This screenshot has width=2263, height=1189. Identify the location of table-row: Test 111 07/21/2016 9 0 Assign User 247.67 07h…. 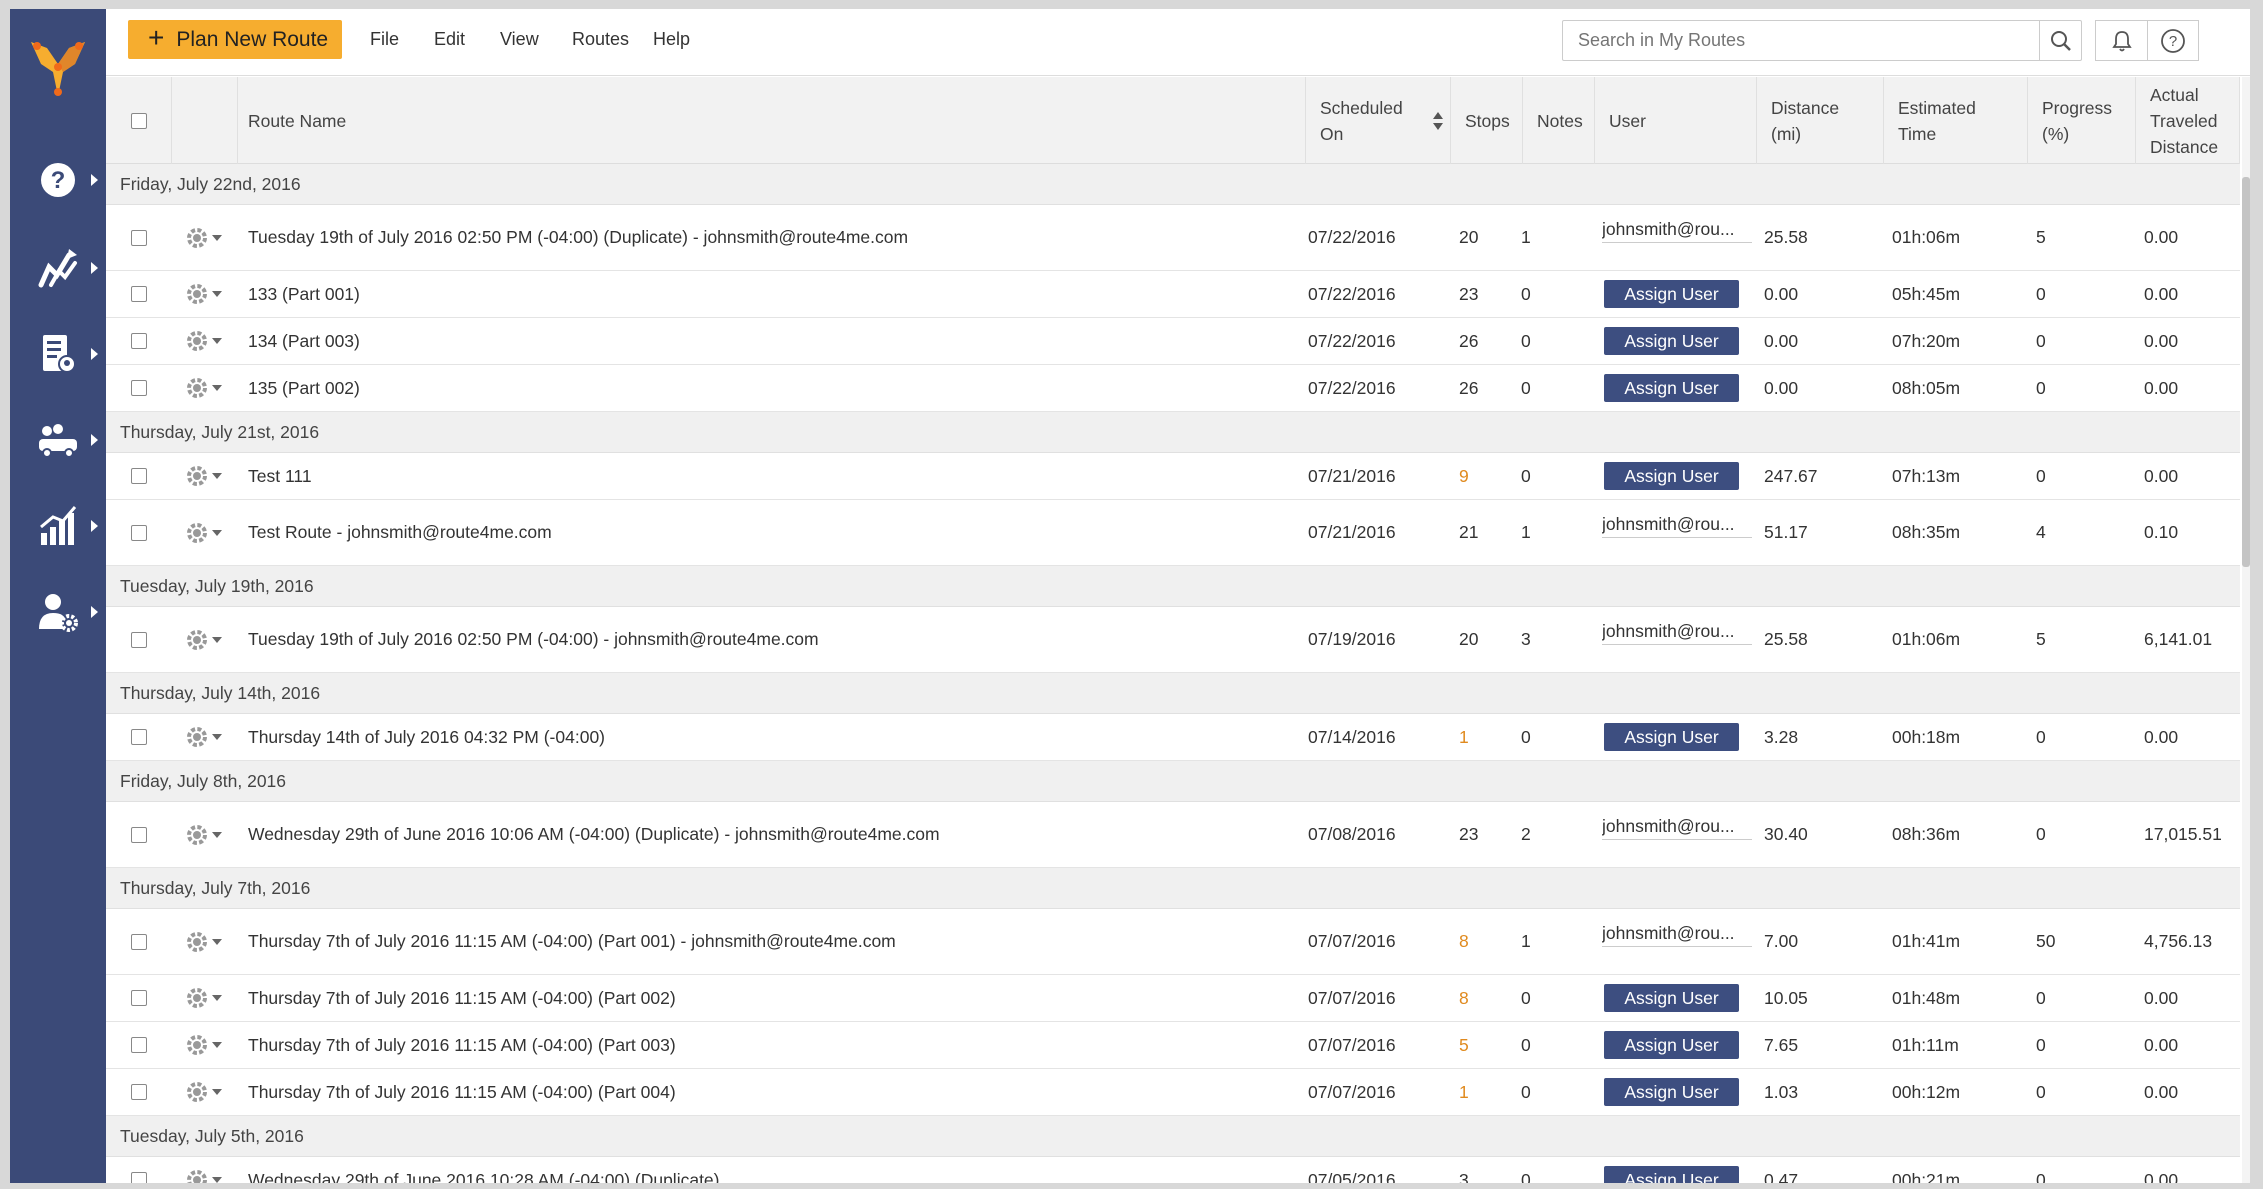
(1173, 476).